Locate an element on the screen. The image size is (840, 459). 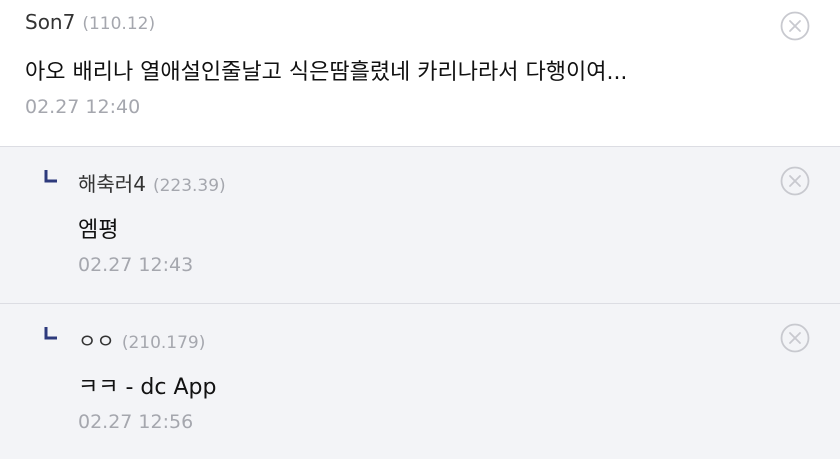
comment-header: ㅇㅇ (210.179) is located at coordinates (459, 341).